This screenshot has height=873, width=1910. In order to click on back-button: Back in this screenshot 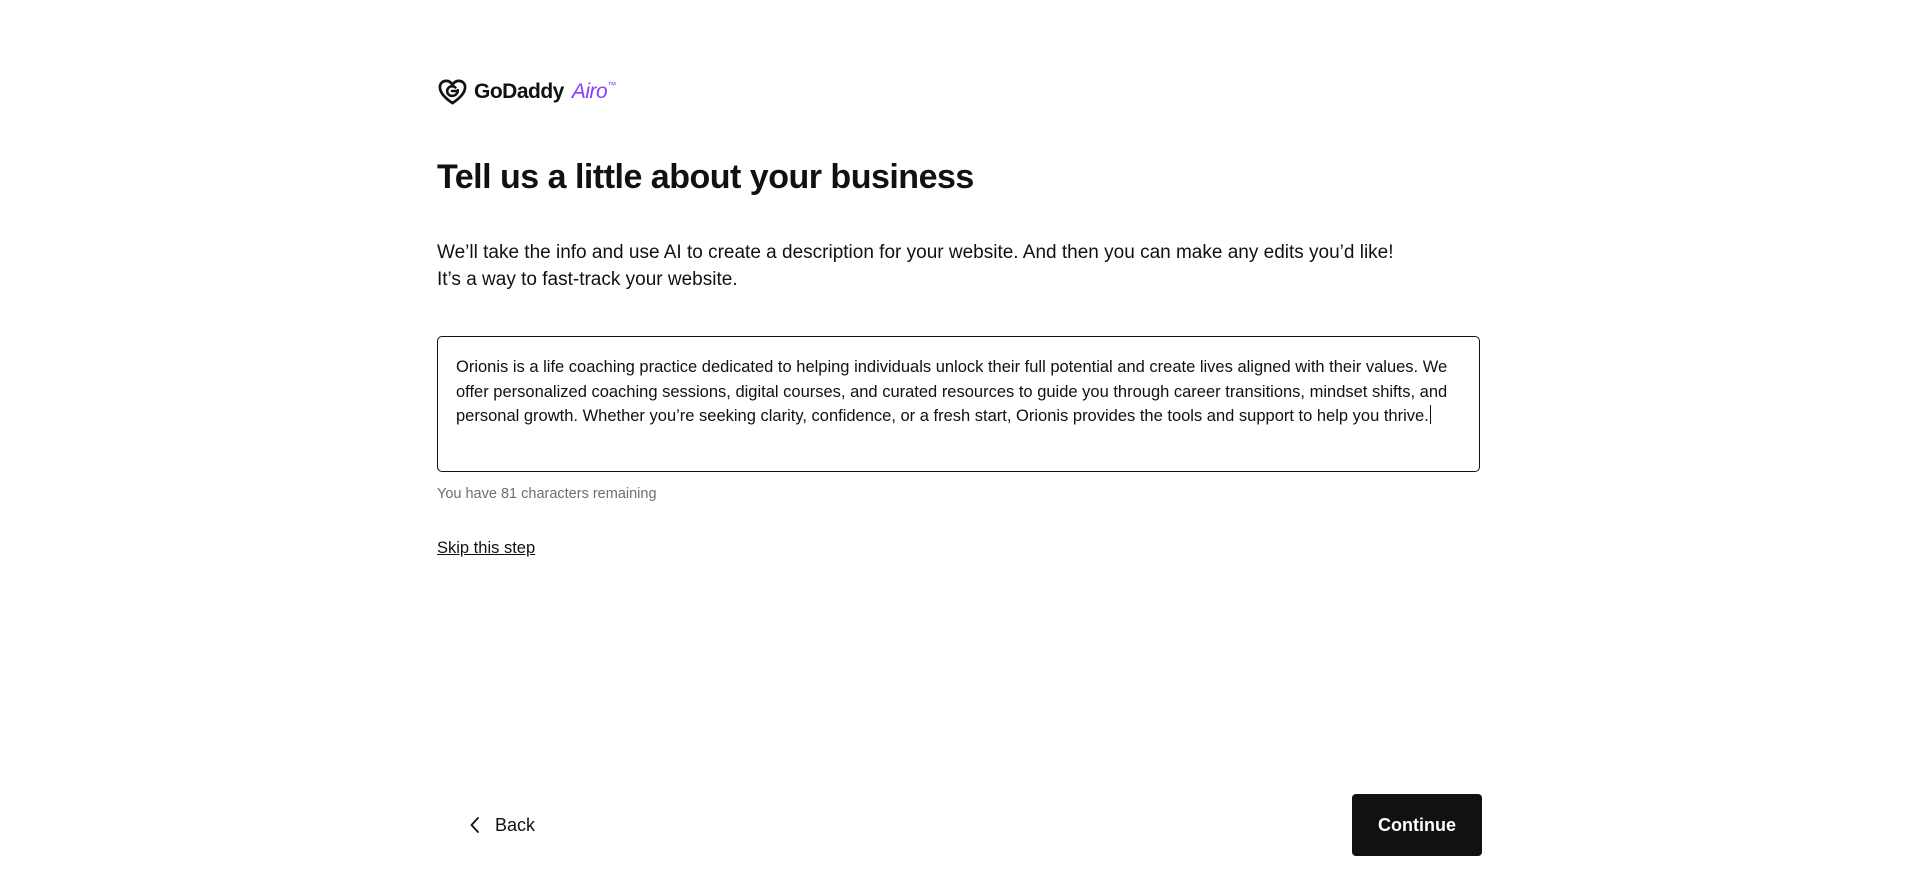, I will do `click(502, 825)`.